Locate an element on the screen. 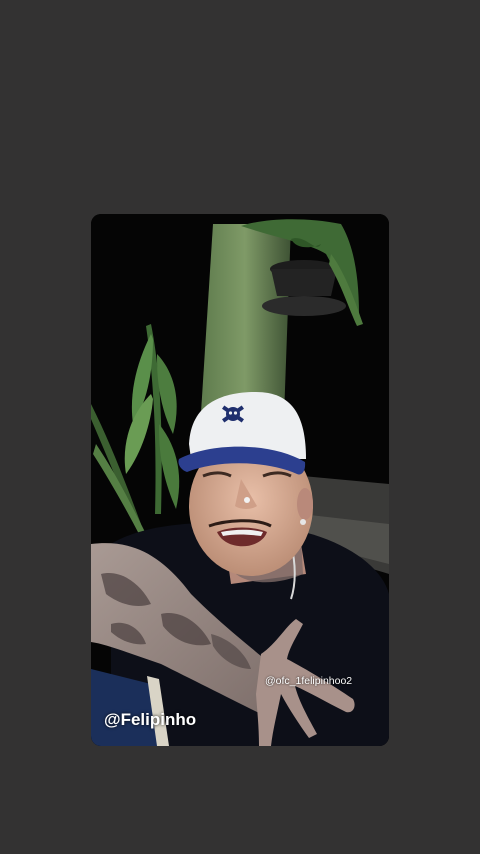 Image resolution: width=480 pixels, height=854 pixels. mention-sticker: @ofc_1felipinhoo2 is located at coordinates (308, 681).